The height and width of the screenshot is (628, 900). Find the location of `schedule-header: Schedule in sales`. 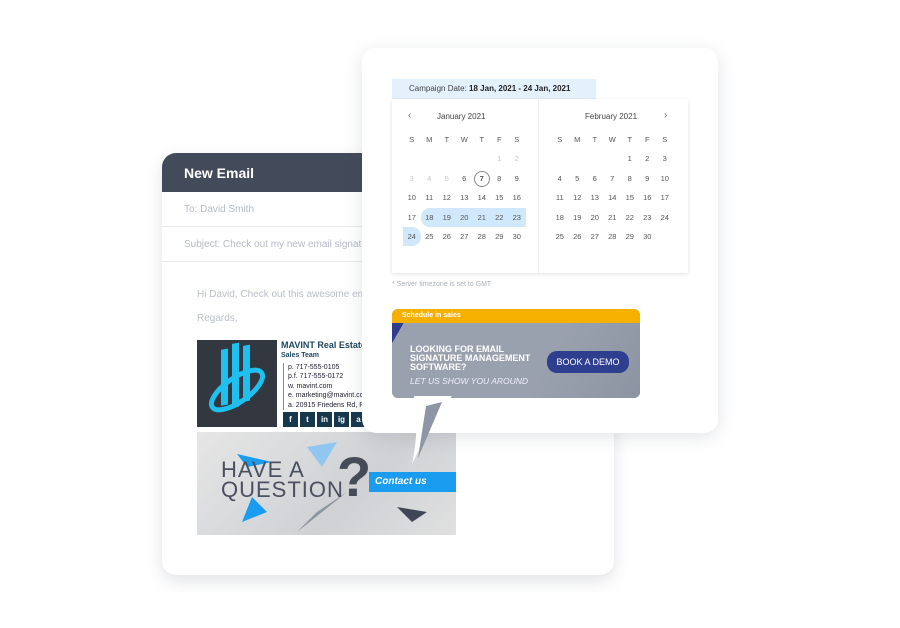

schedule-header: Schedule in sales is located at coordinates (516, 316).